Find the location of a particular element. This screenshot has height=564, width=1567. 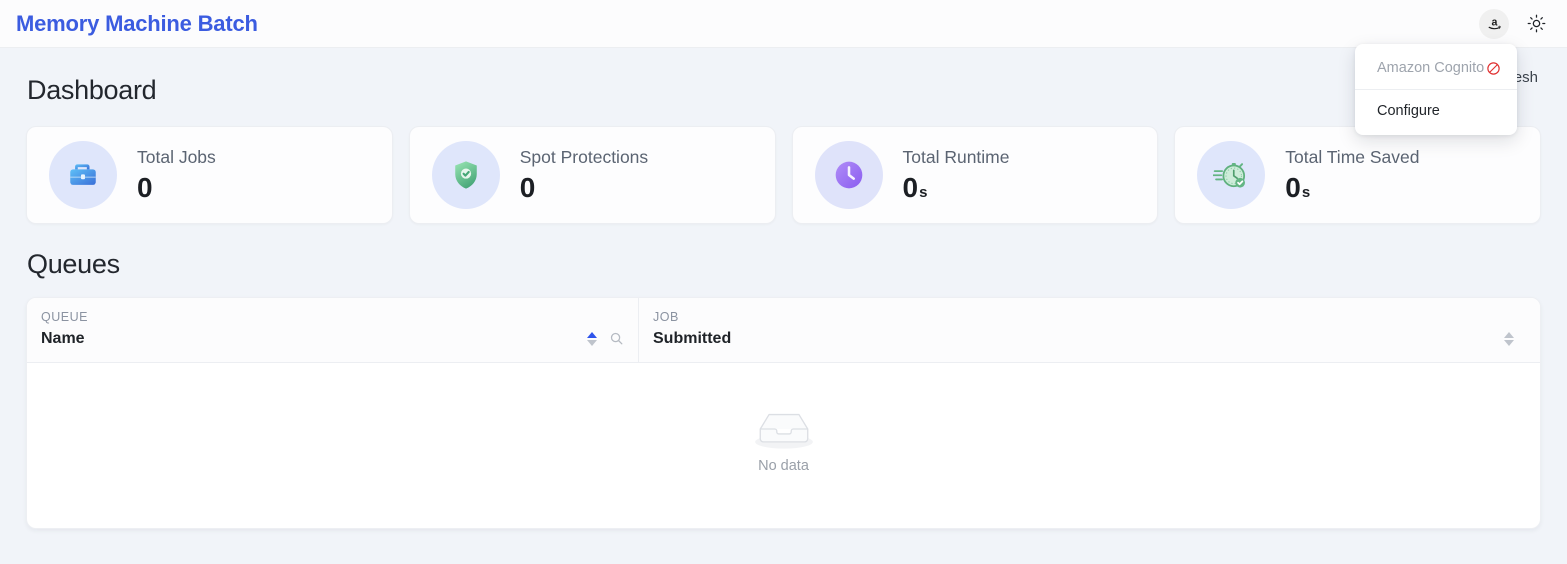

sort-toggle-name is located at coordinates (592, 338).